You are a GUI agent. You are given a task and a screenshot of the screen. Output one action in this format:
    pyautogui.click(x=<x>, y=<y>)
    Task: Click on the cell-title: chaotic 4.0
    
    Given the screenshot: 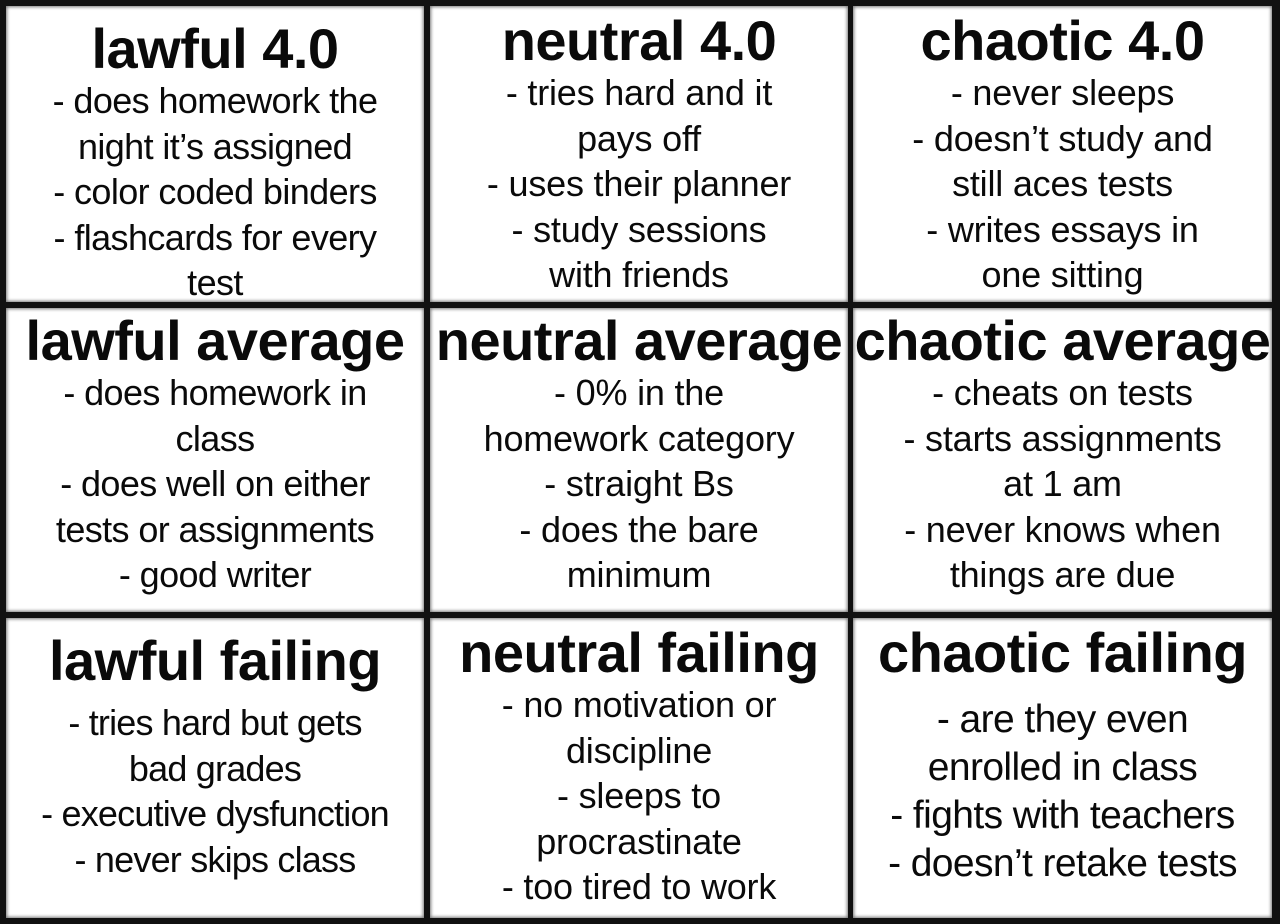 What is the action you would take?
    pyautogui.click(x=1062, y=40)
    